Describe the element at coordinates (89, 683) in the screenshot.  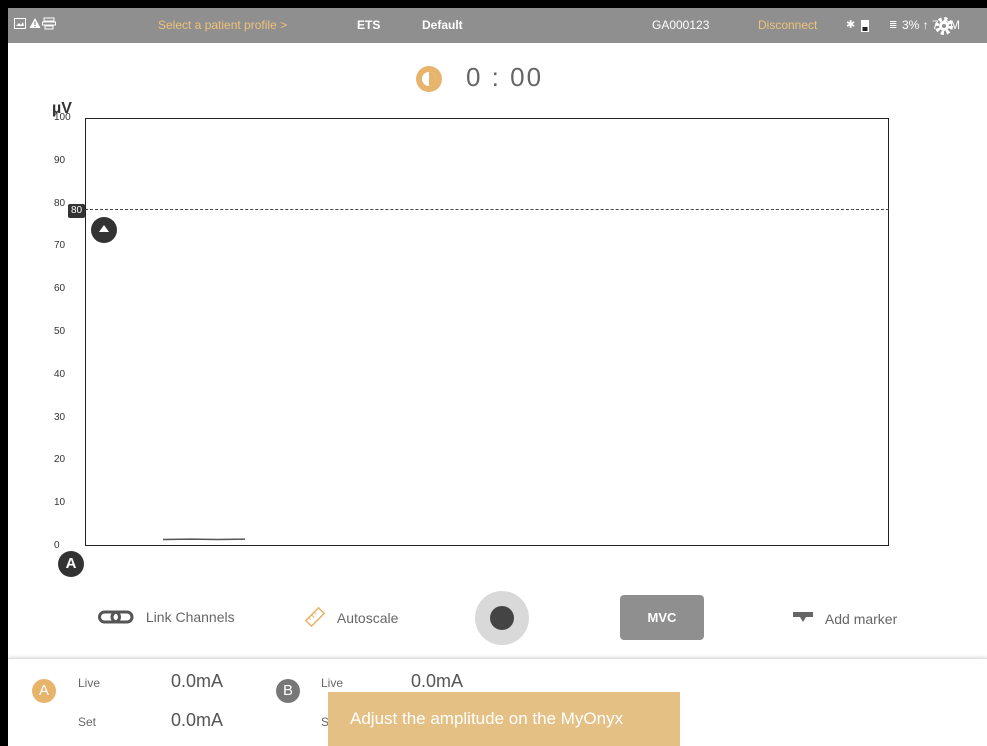
I see `channel-a-live-label: Live` at that location.